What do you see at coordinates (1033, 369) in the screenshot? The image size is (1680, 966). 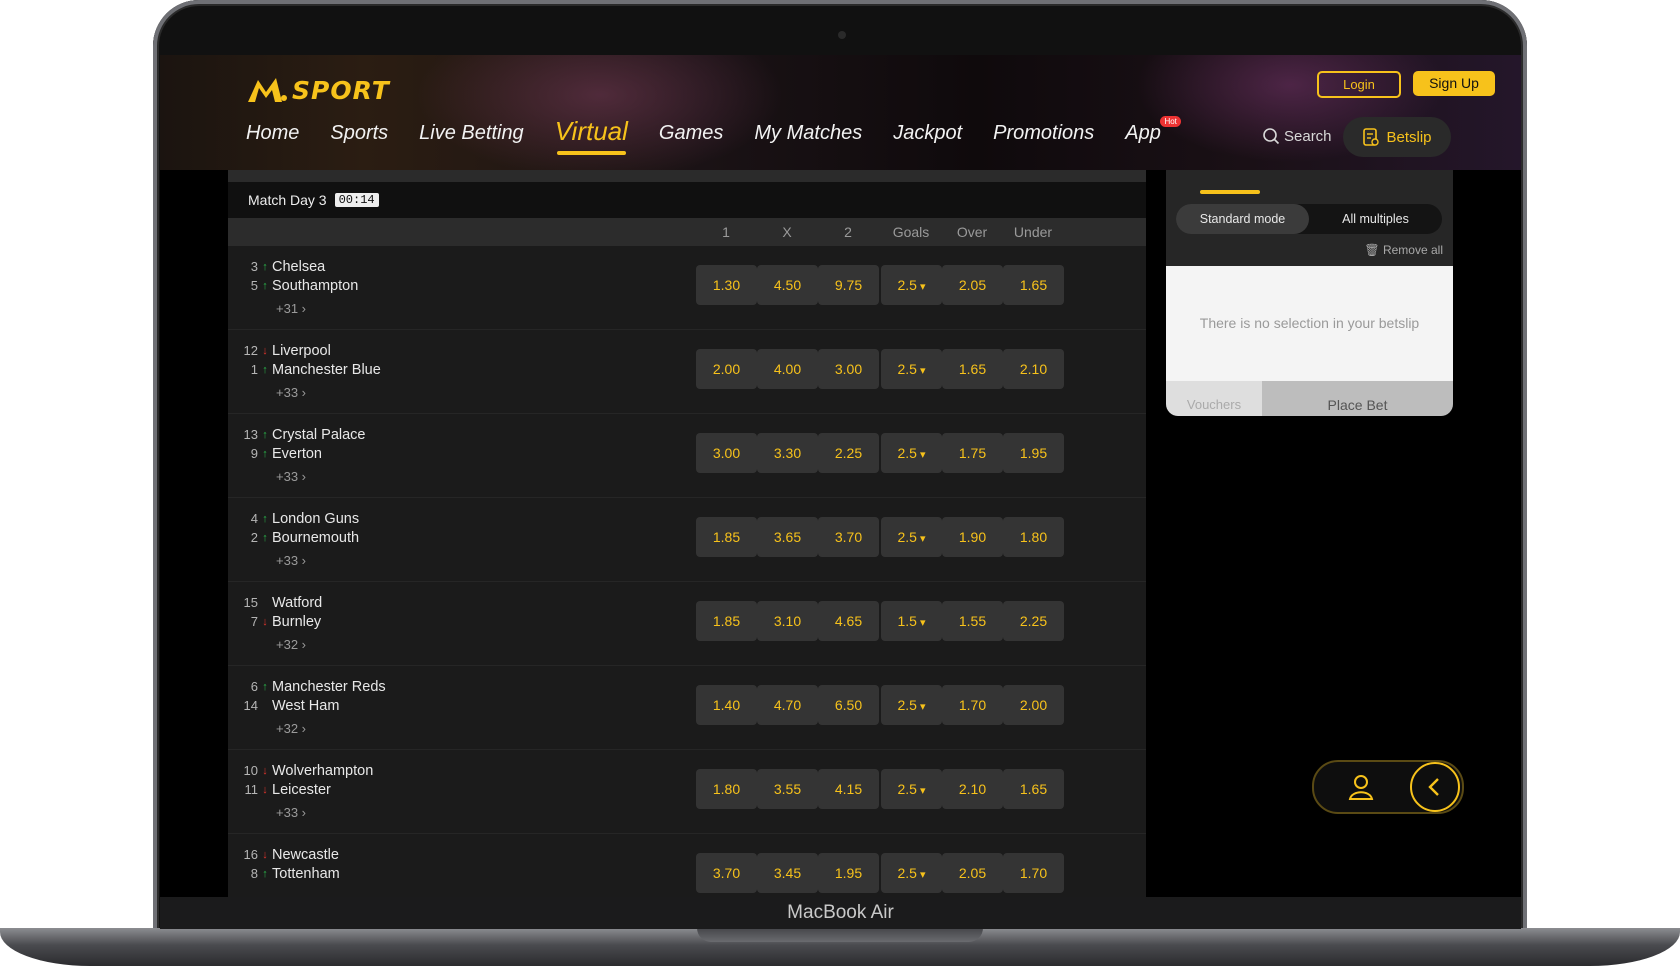 I see `odd-under: 2.10` at bounding box center [1033, 369].